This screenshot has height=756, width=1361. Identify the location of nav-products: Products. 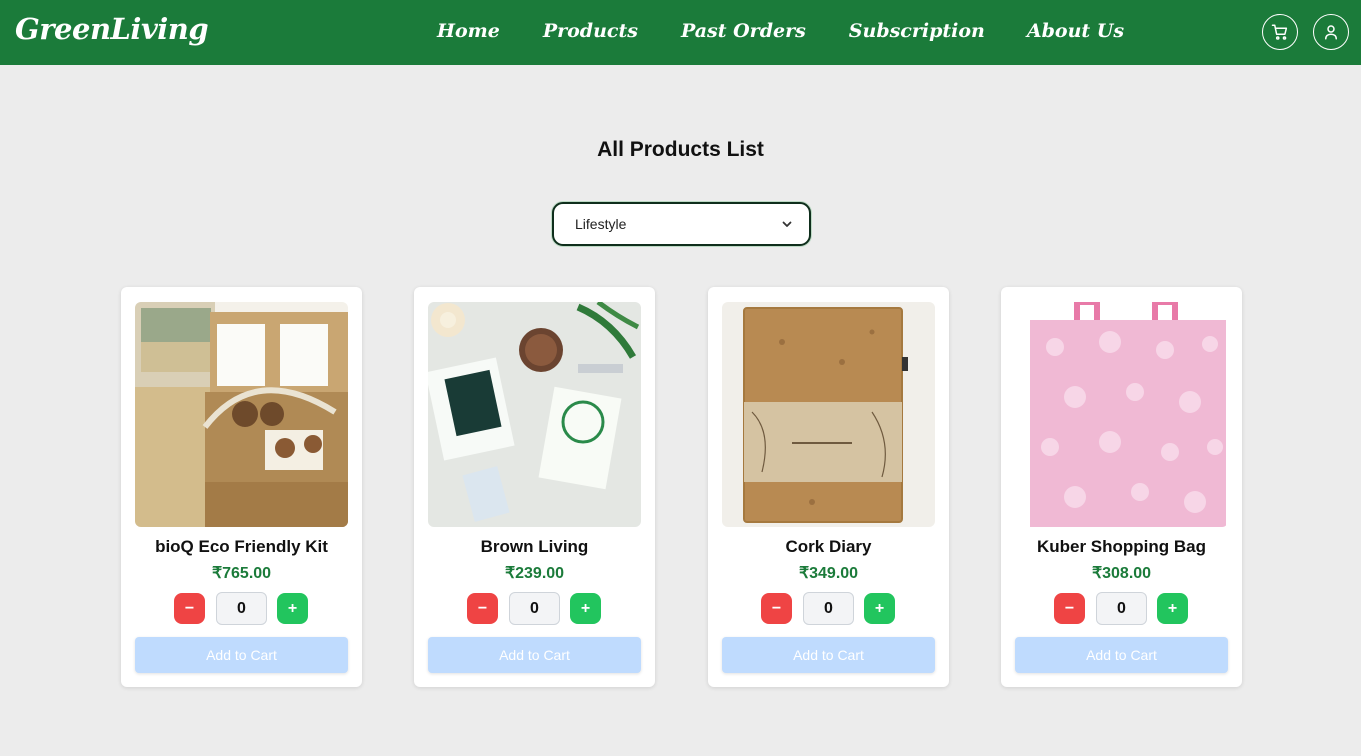
(590, 31).